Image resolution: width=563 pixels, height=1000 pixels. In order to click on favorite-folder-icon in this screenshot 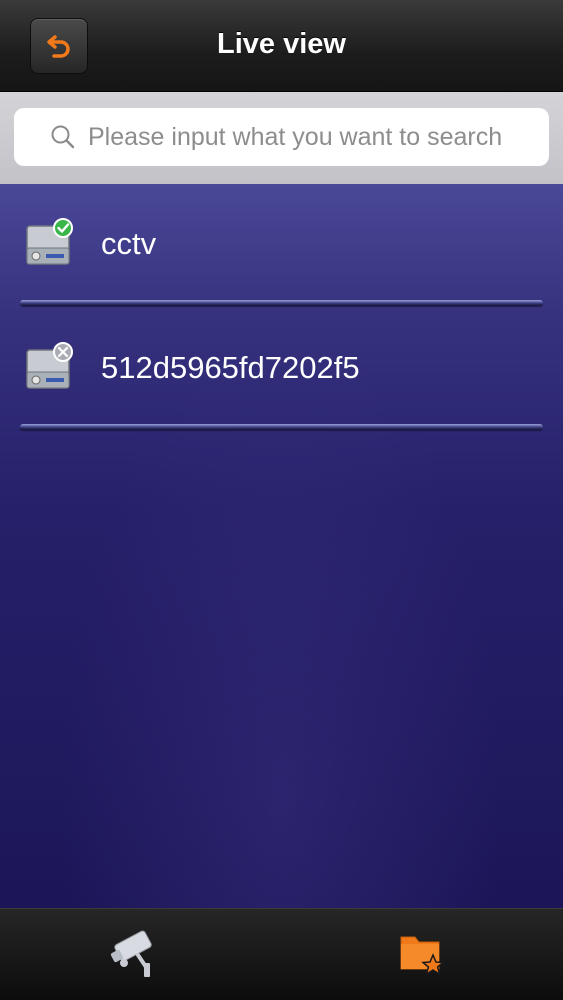, I will do `click(422, 956)`.